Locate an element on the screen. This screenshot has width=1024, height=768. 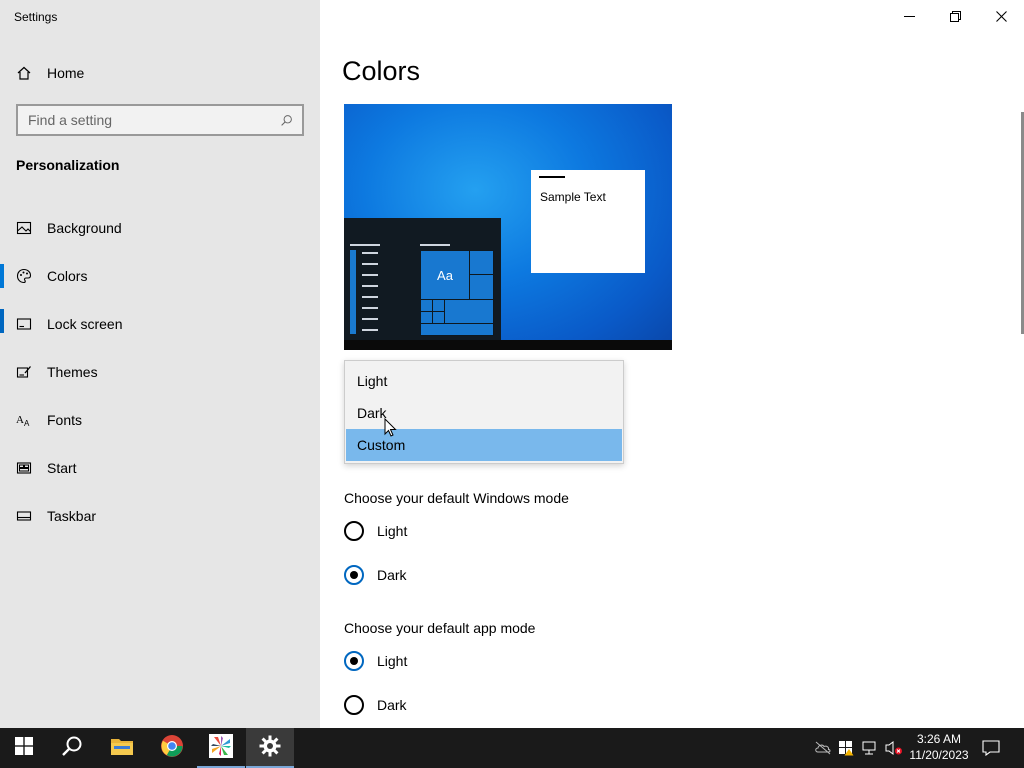
sidebar-item-background: Background is located at coordinates (160, 228).